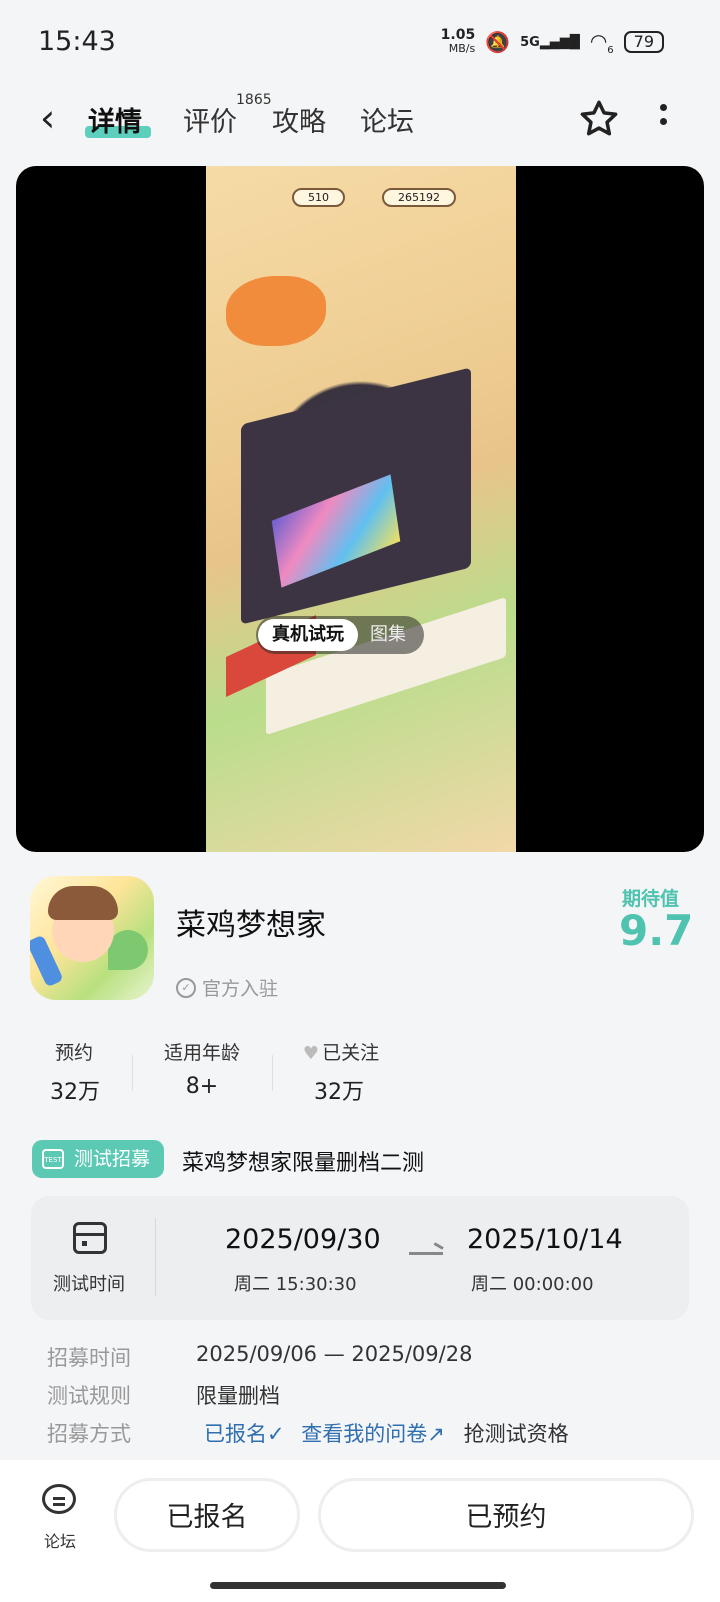  Describe the element at coordinates (601, 42) in the screenshot. I see `wifi-icon: ◠6` at that location.